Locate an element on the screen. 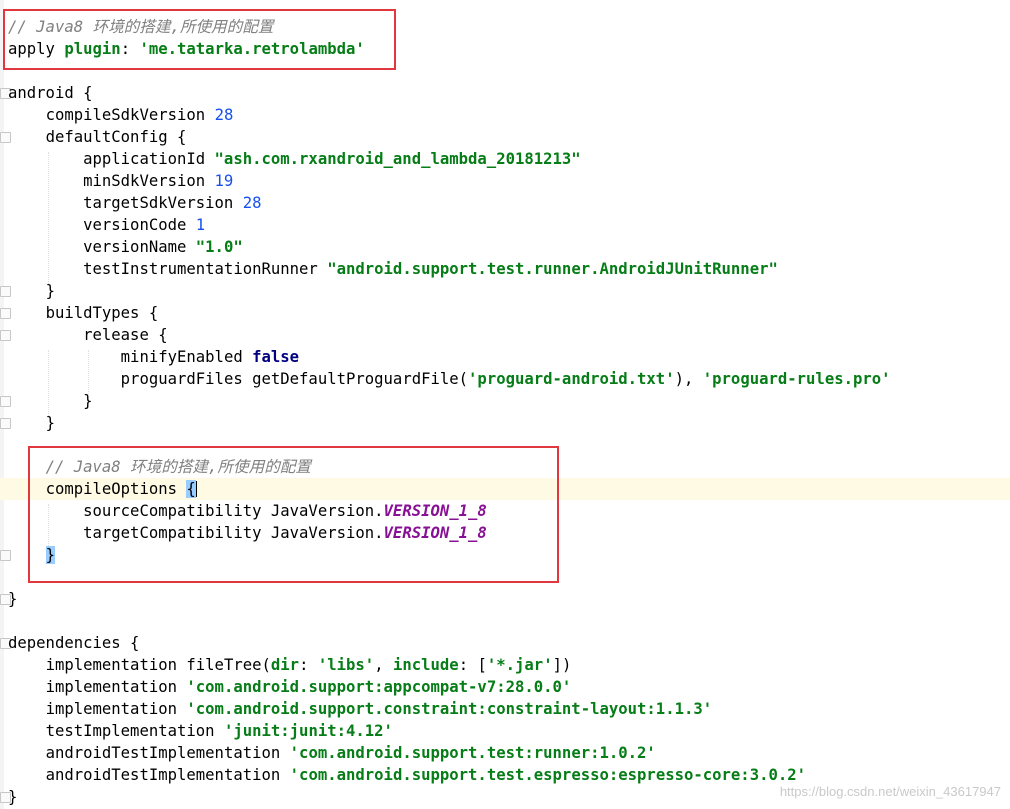 The height and width of the screenshot is (809, 1010). code-line-version-name: versionName "1.0" is located at coordinates (163, 247).